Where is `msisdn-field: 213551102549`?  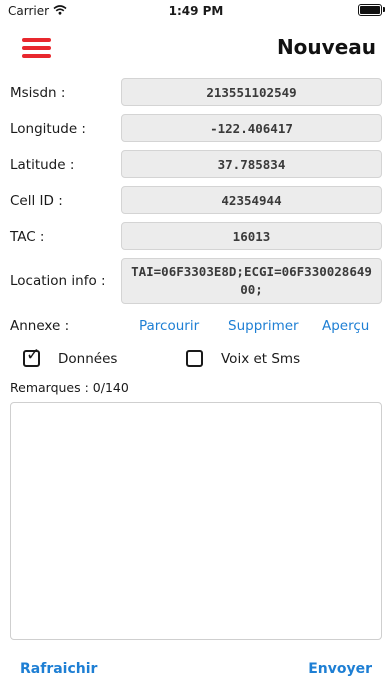
msisdn-field: 213551102549 is located at coordinates (251, 92).